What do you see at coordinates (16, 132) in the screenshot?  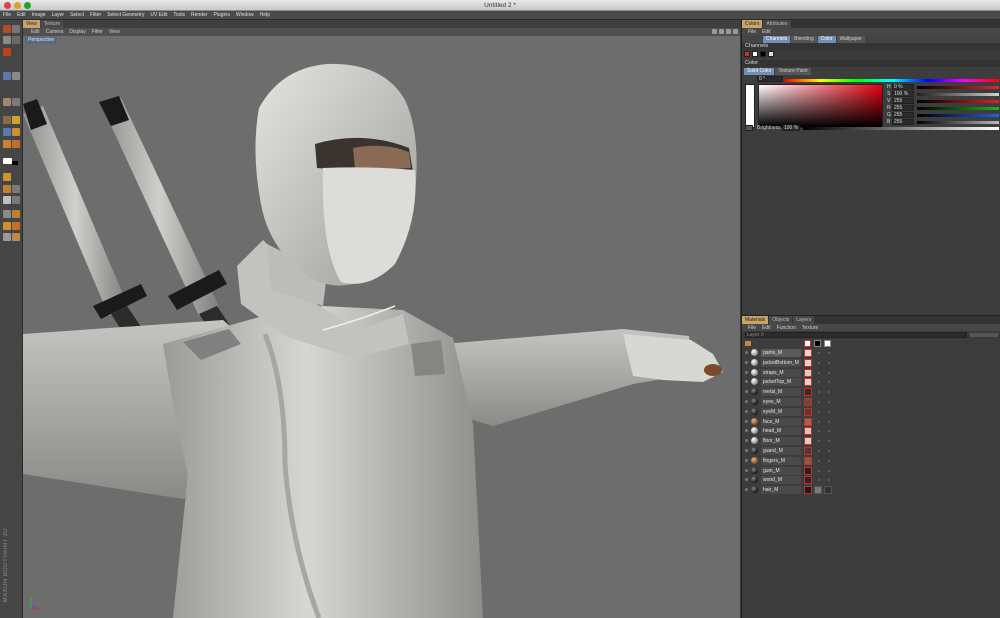 I see `pencil-tool-icon` at bounding box center [16, 132].